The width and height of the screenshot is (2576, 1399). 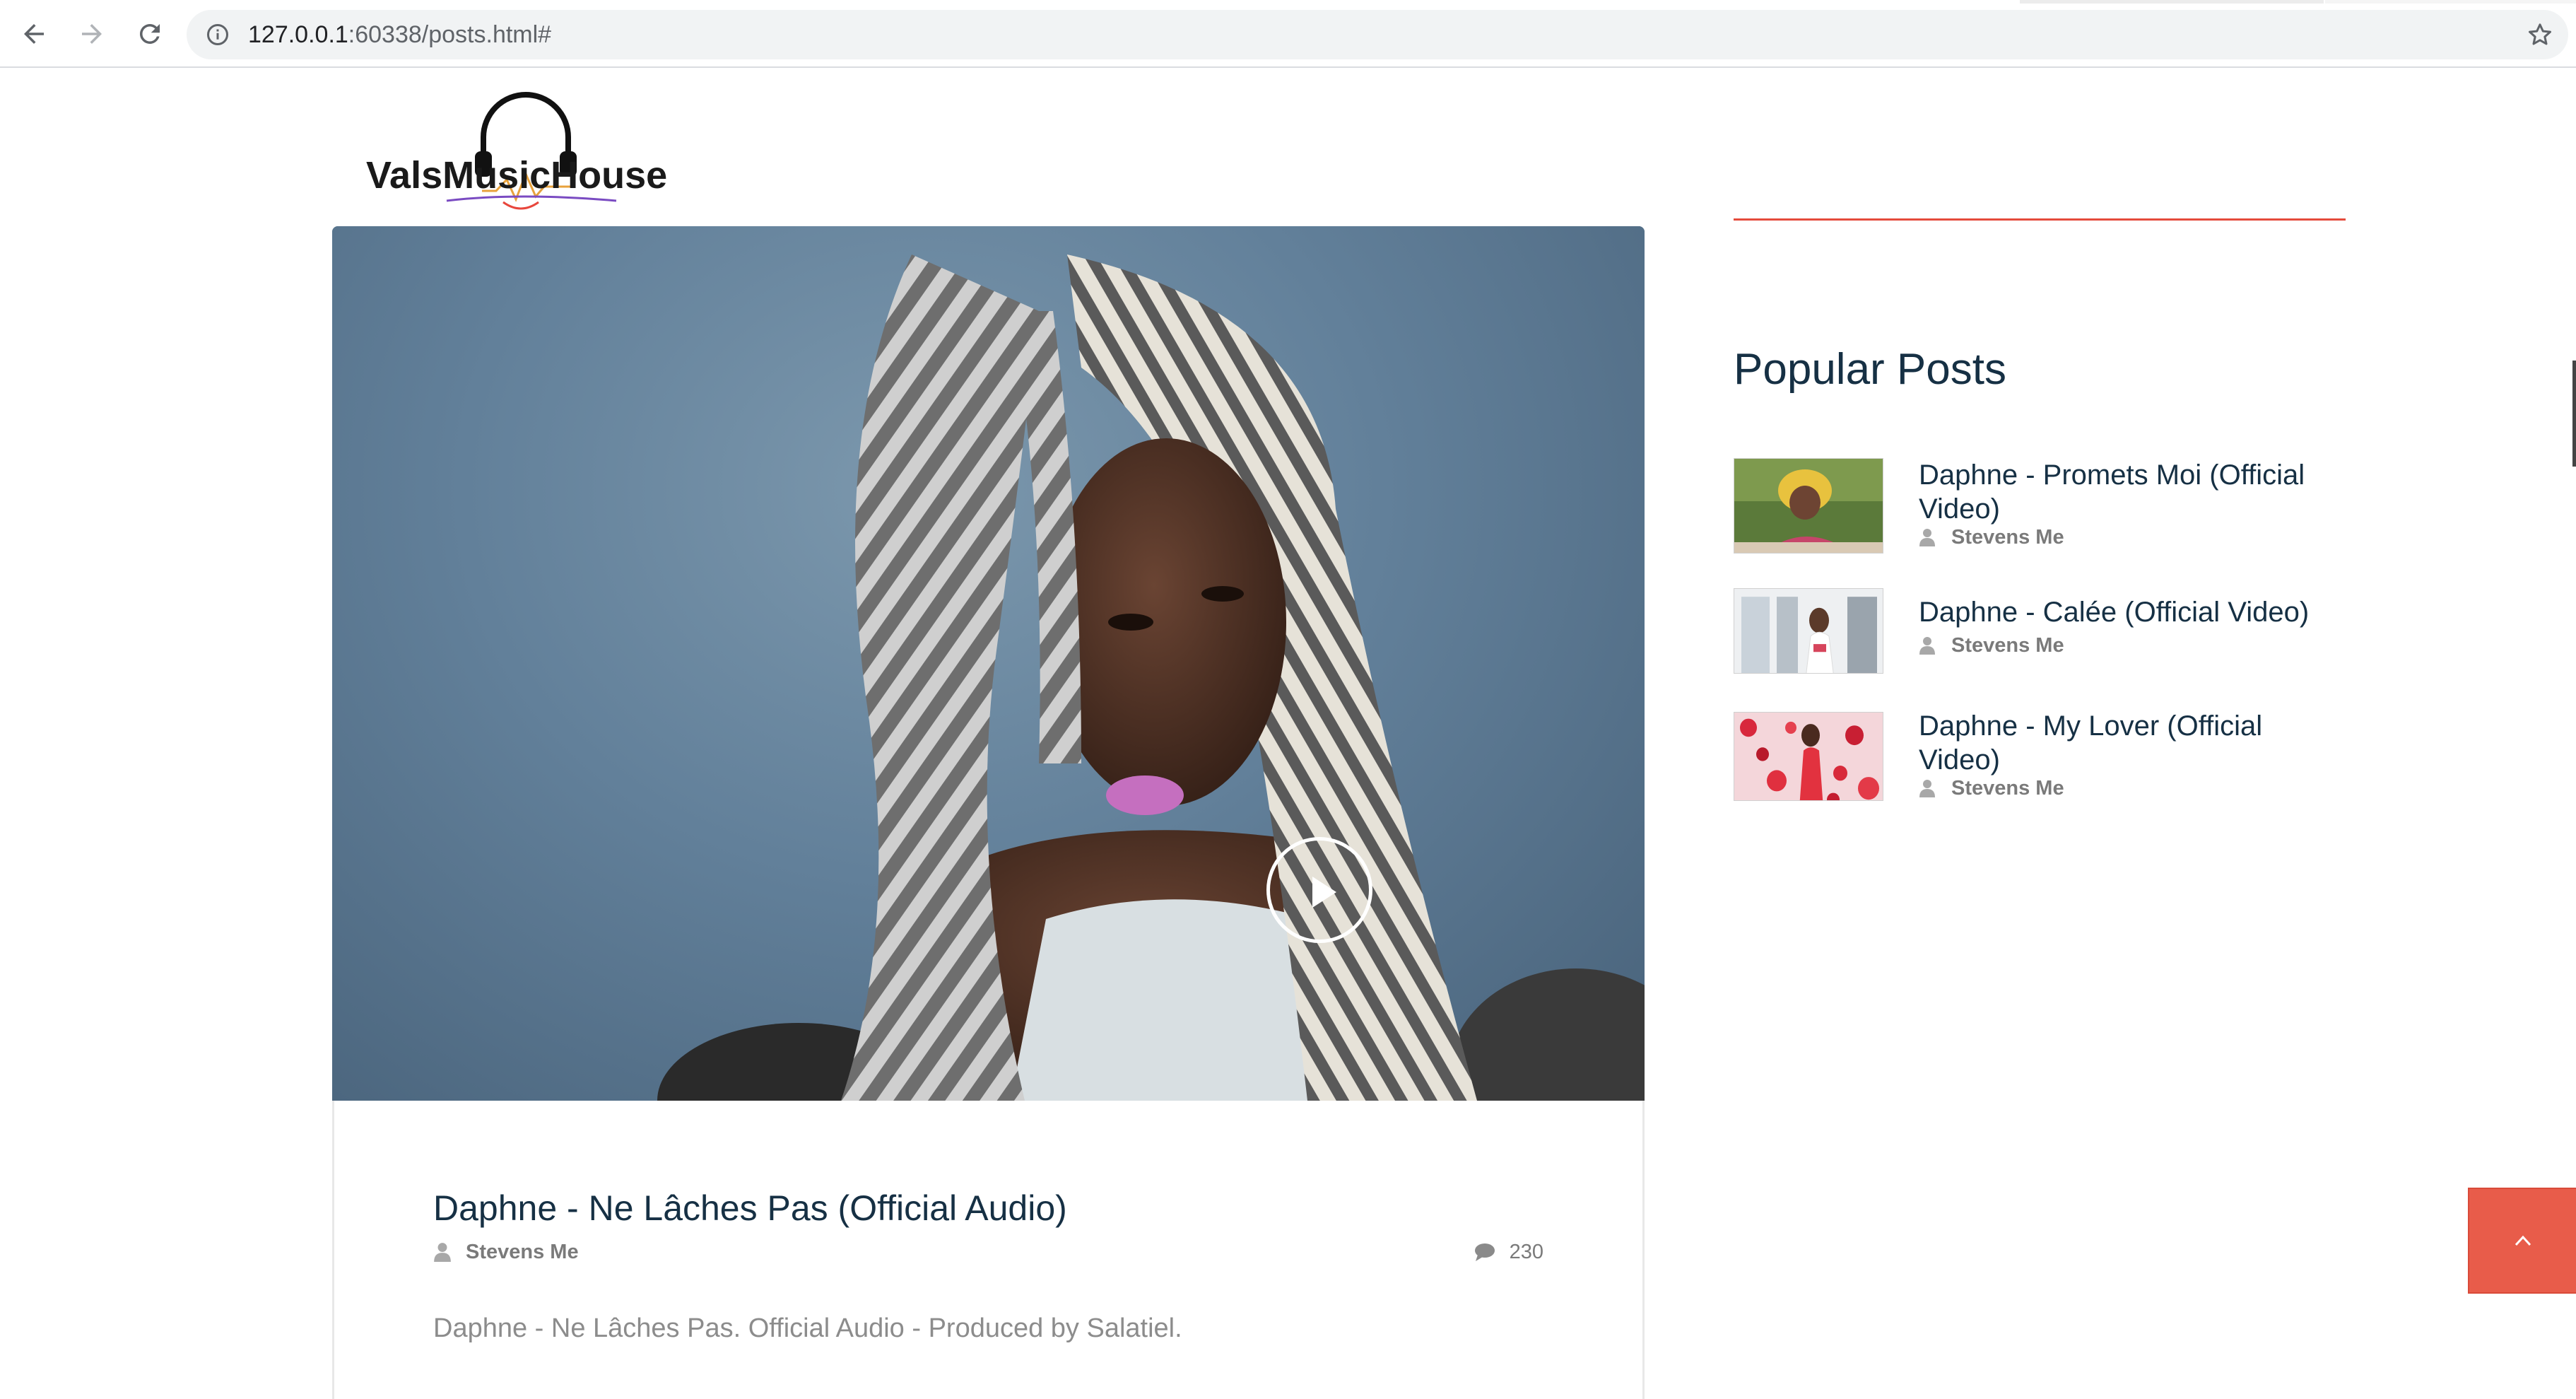 What do you see at coordinates (450, 34) in the screenshot?
I see `url-path: :60338/posts.html#` at bounding box center [450, 34].